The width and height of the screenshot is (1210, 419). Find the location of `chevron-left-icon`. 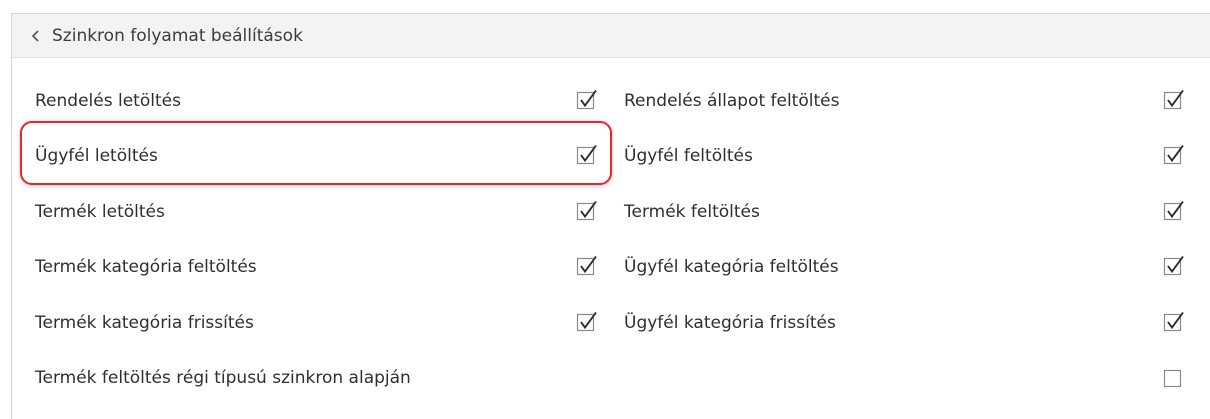

chevron-left-icon is located at coordinates (36, 36).